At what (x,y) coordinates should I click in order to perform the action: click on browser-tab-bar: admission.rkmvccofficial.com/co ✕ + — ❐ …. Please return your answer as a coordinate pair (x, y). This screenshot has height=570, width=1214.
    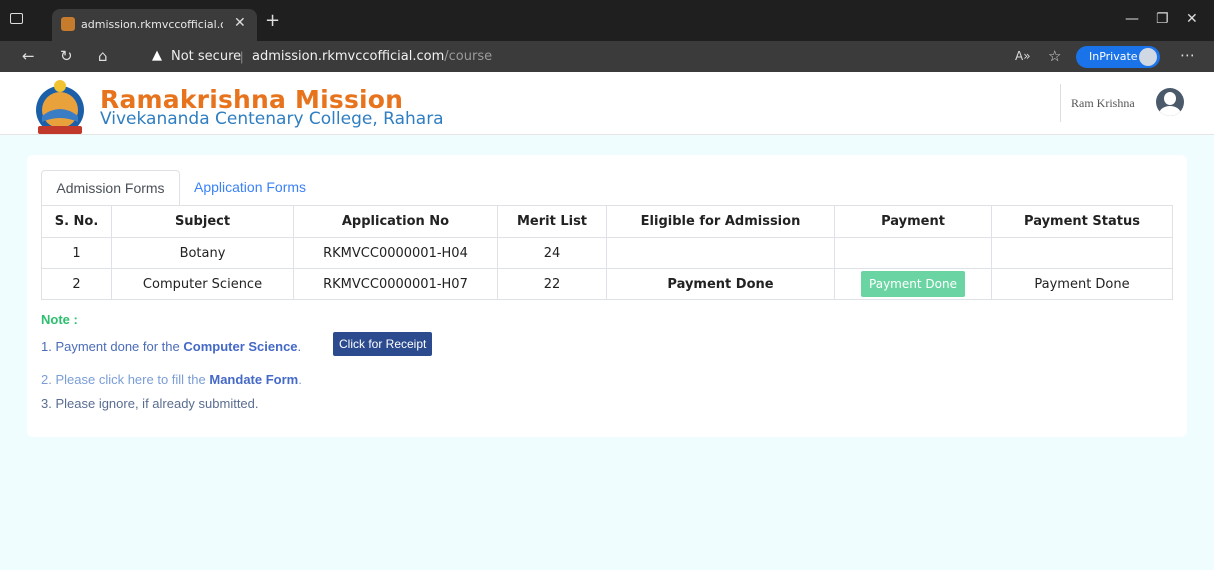
    Looking at the image, I should click on (607, 20).